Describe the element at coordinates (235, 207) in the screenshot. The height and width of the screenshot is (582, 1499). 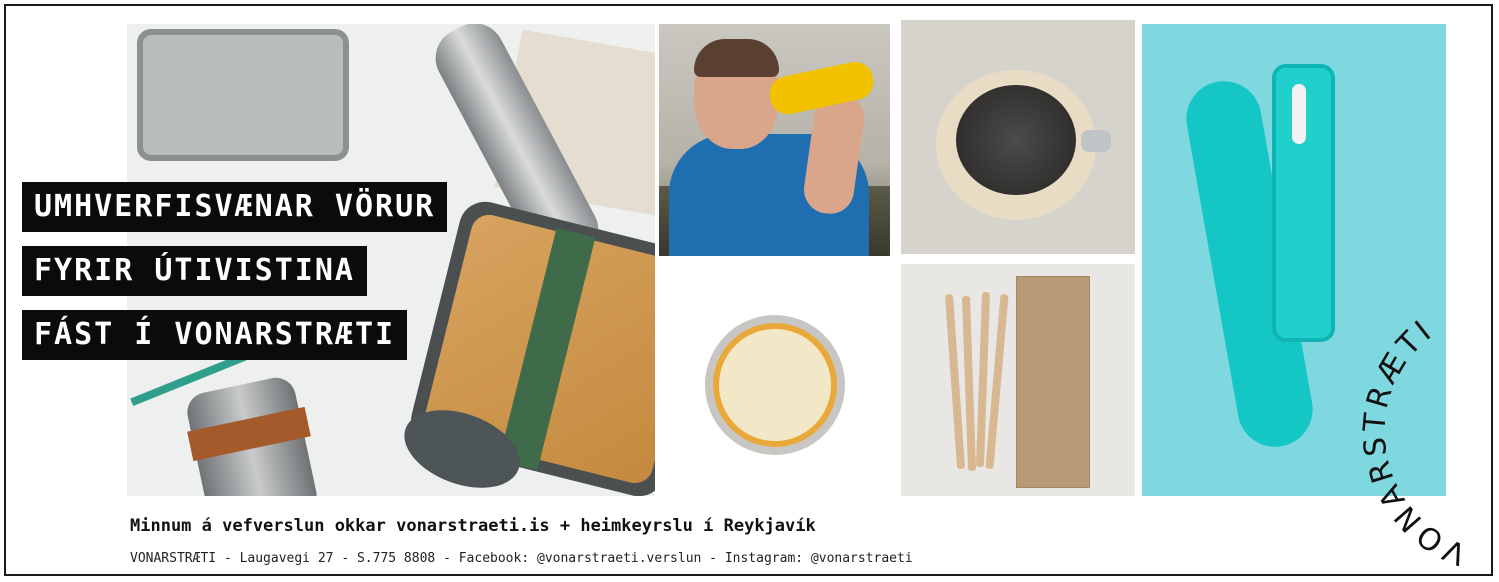
I see `headline-line-1: UMHVERFISVÆNAR VÖRUR` at that location.